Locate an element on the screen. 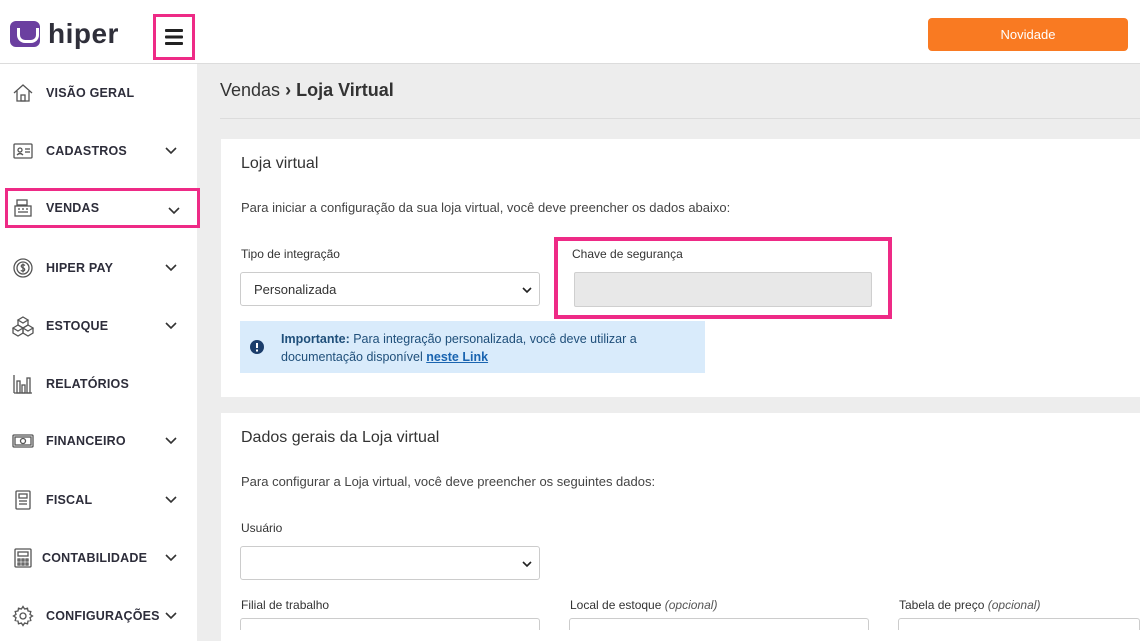 This screenshot has height=641, width=1140. sidebar-item-label: VISÃO GERAL is located at coordinates (90, 93).